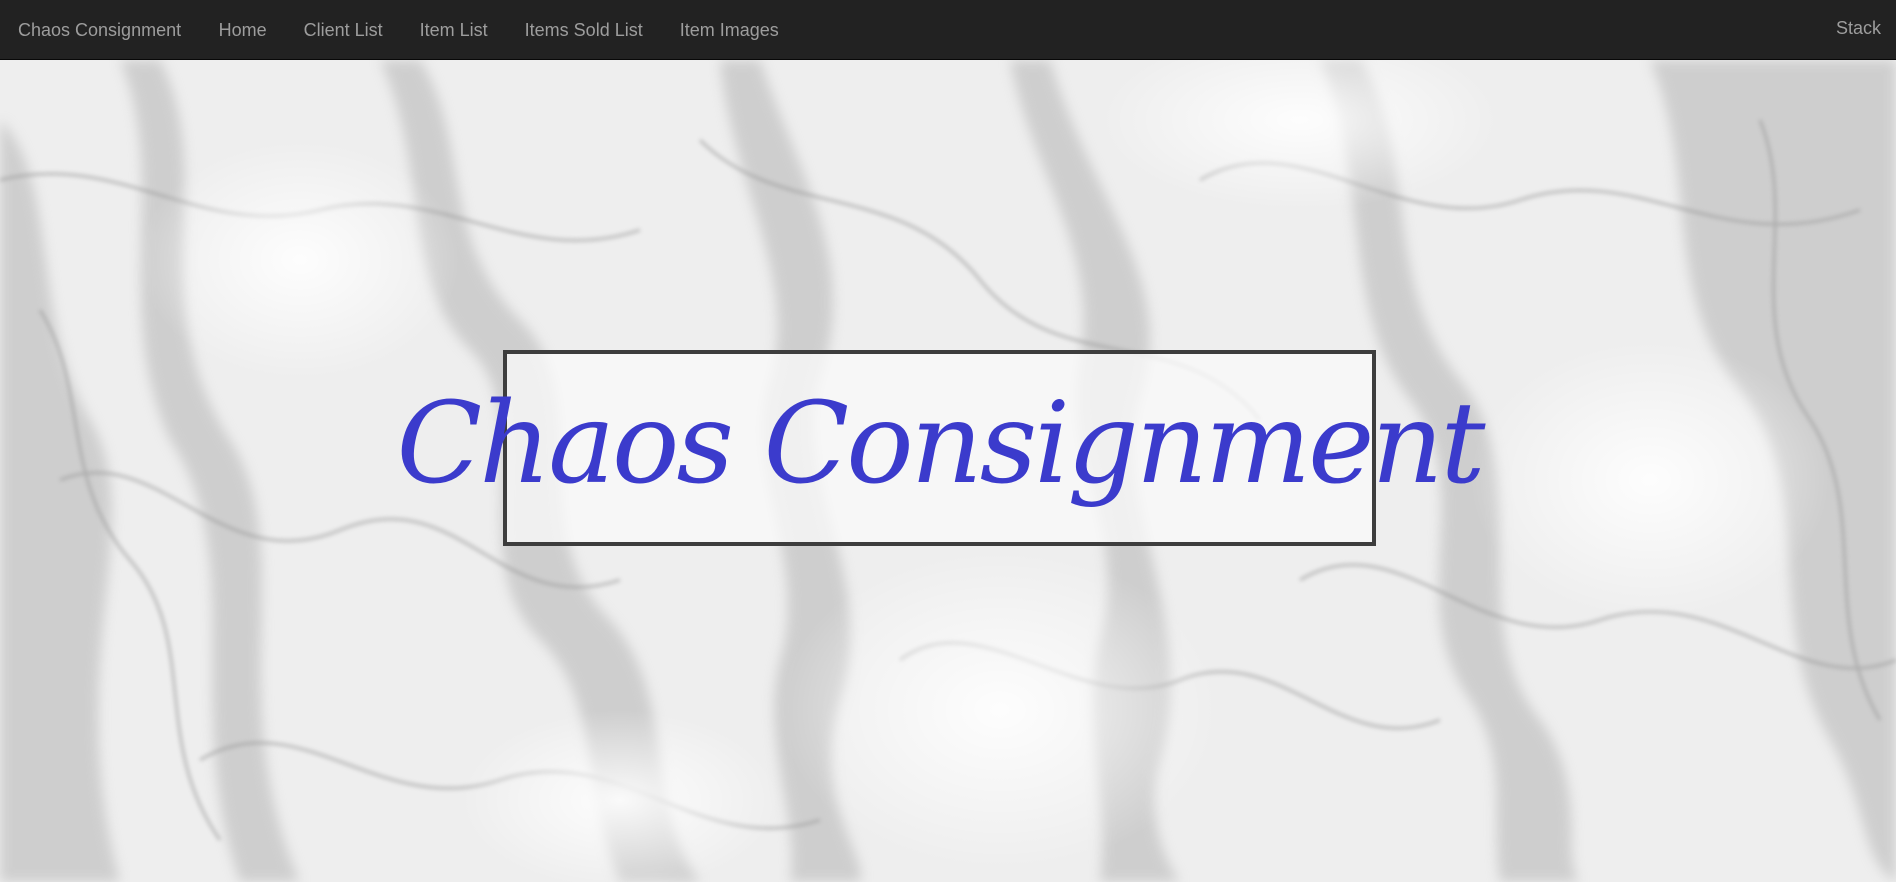  What do you see at coordinates (453, 30) in the screenshot?
I see `nav-item-list-link: Item List` at bounding box center [453, 30].